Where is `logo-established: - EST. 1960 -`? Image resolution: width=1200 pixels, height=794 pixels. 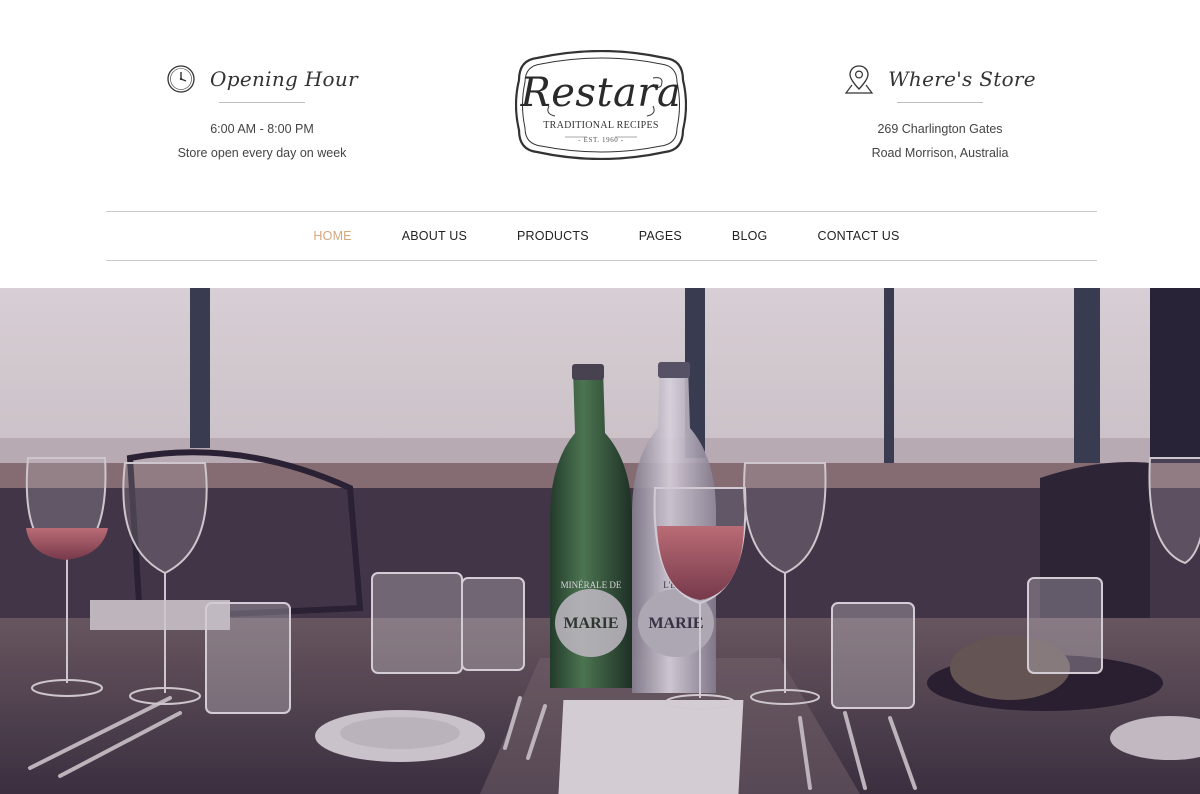 logo-established: - EST. 1960 - is located at coordinates (601, 140).